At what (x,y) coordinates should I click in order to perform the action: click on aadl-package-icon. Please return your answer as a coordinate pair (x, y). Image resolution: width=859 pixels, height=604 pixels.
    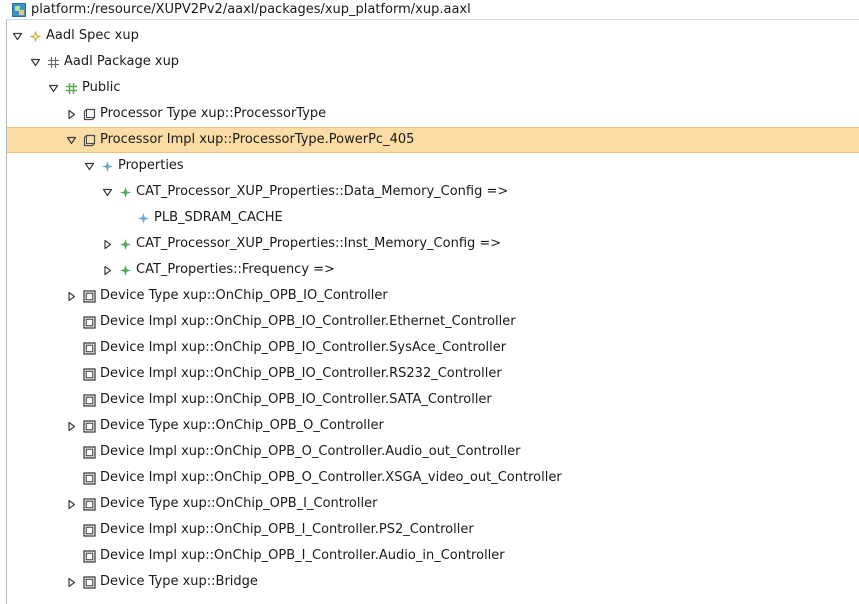
    Looking at the image, I should click on (53, 62).